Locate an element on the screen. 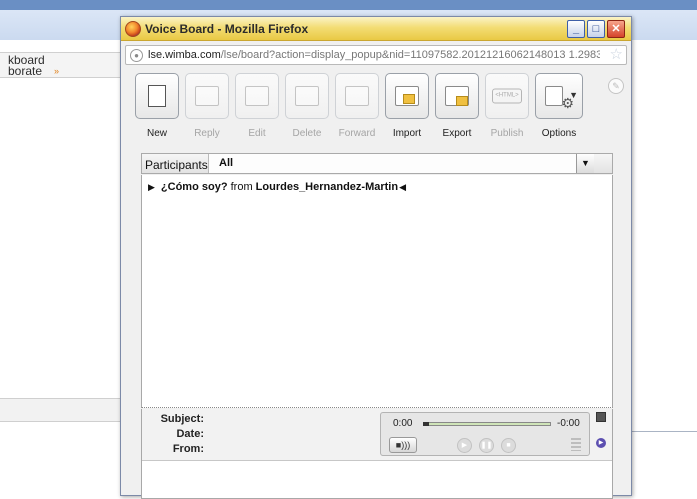 The image size is (697, 499). from-label: From: is located at coordinates (188, 449).